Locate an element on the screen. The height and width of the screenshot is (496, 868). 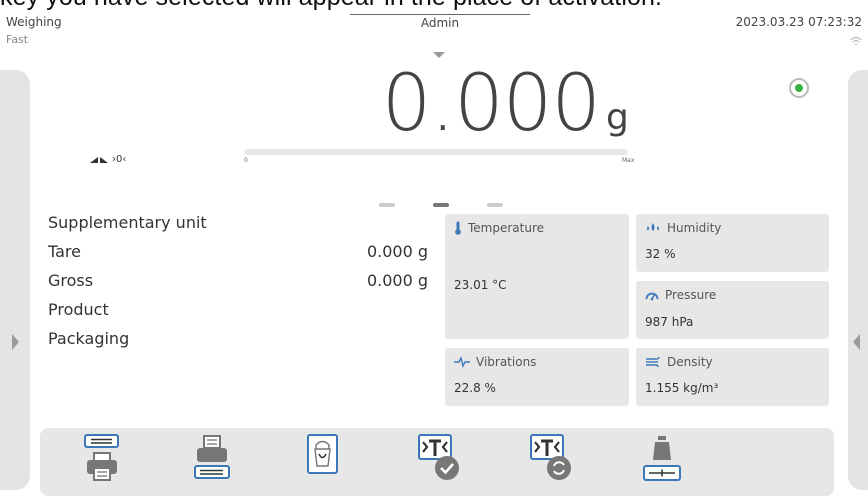
pressure-label: Pressure is located at coordinates (691, 295).